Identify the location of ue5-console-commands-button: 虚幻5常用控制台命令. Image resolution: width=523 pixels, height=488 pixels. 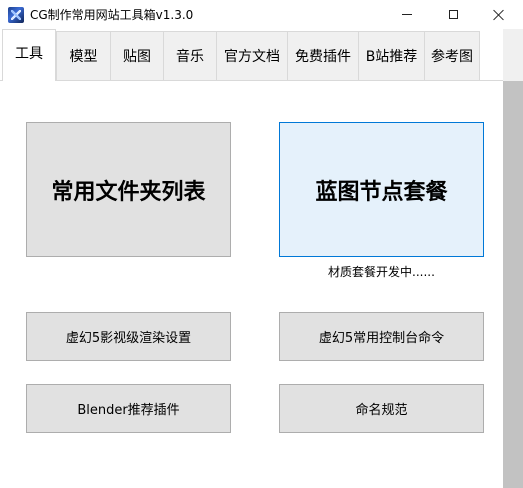
(381, 336).